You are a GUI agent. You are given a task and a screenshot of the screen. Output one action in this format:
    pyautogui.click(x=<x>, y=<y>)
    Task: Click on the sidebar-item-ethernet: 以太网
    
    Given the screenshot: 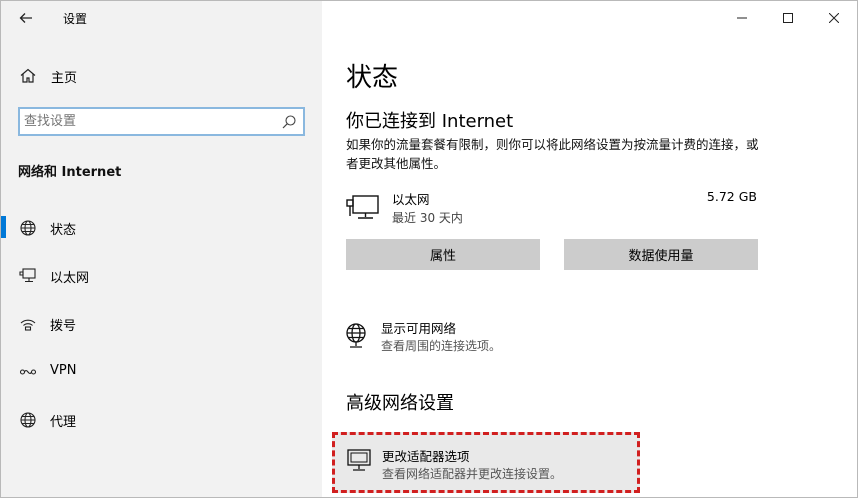 What is the action you would take?
    pyautogui.click(x=161, y=275)
    